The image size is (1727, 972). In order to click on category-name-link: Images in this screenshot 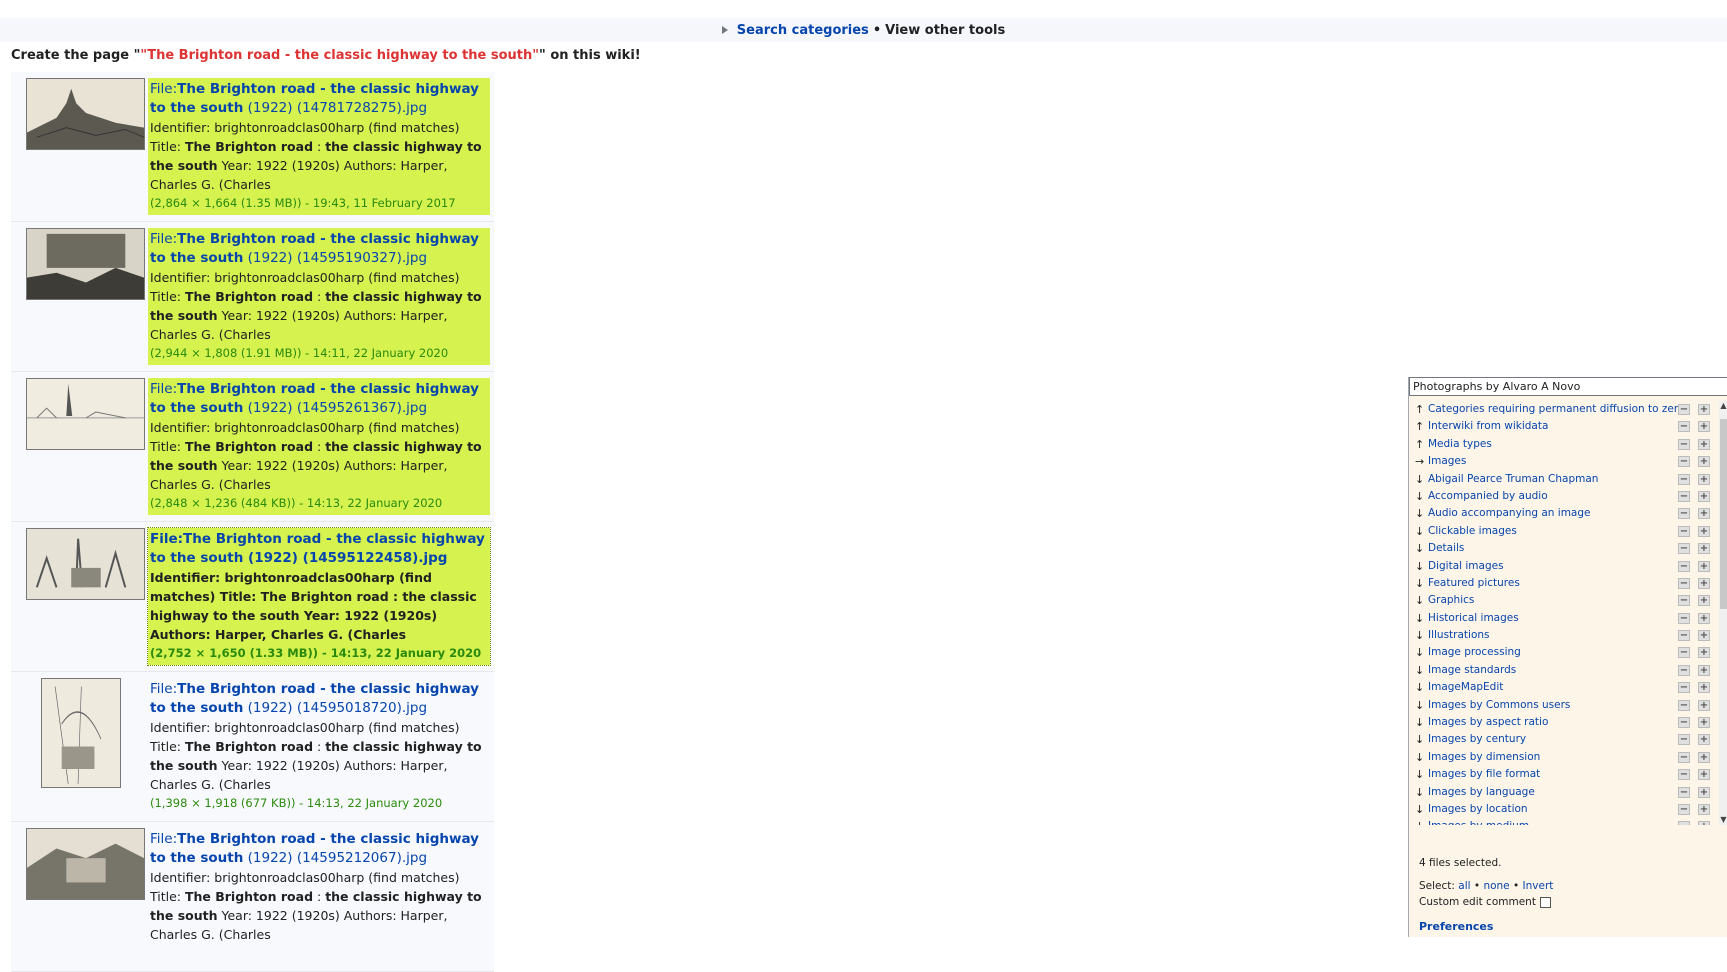, I will do `click(1447, 461)`.